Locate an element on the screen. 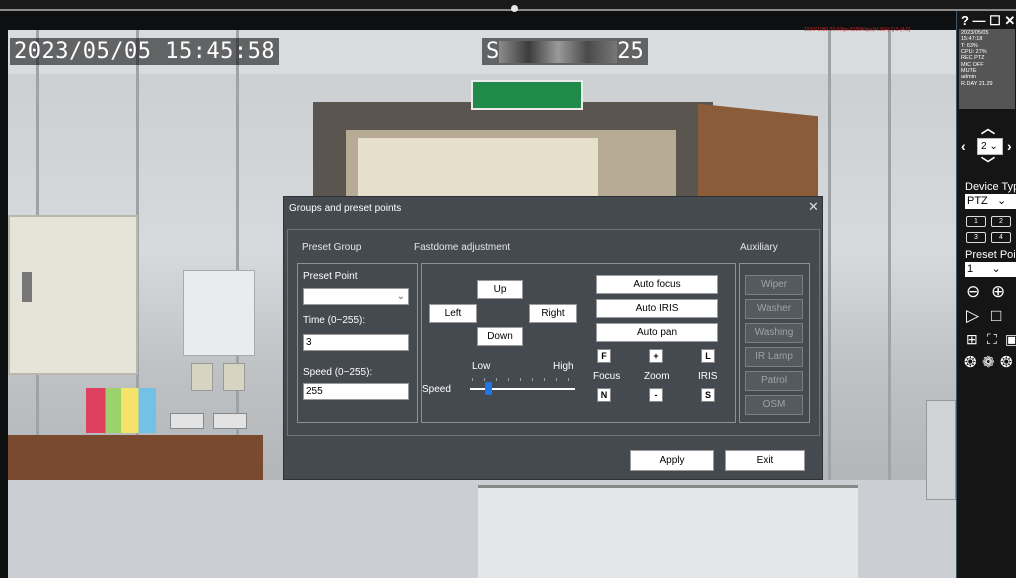 The image size is (1016, 578). focus-label: Focus is located at coordinates (607, 376).